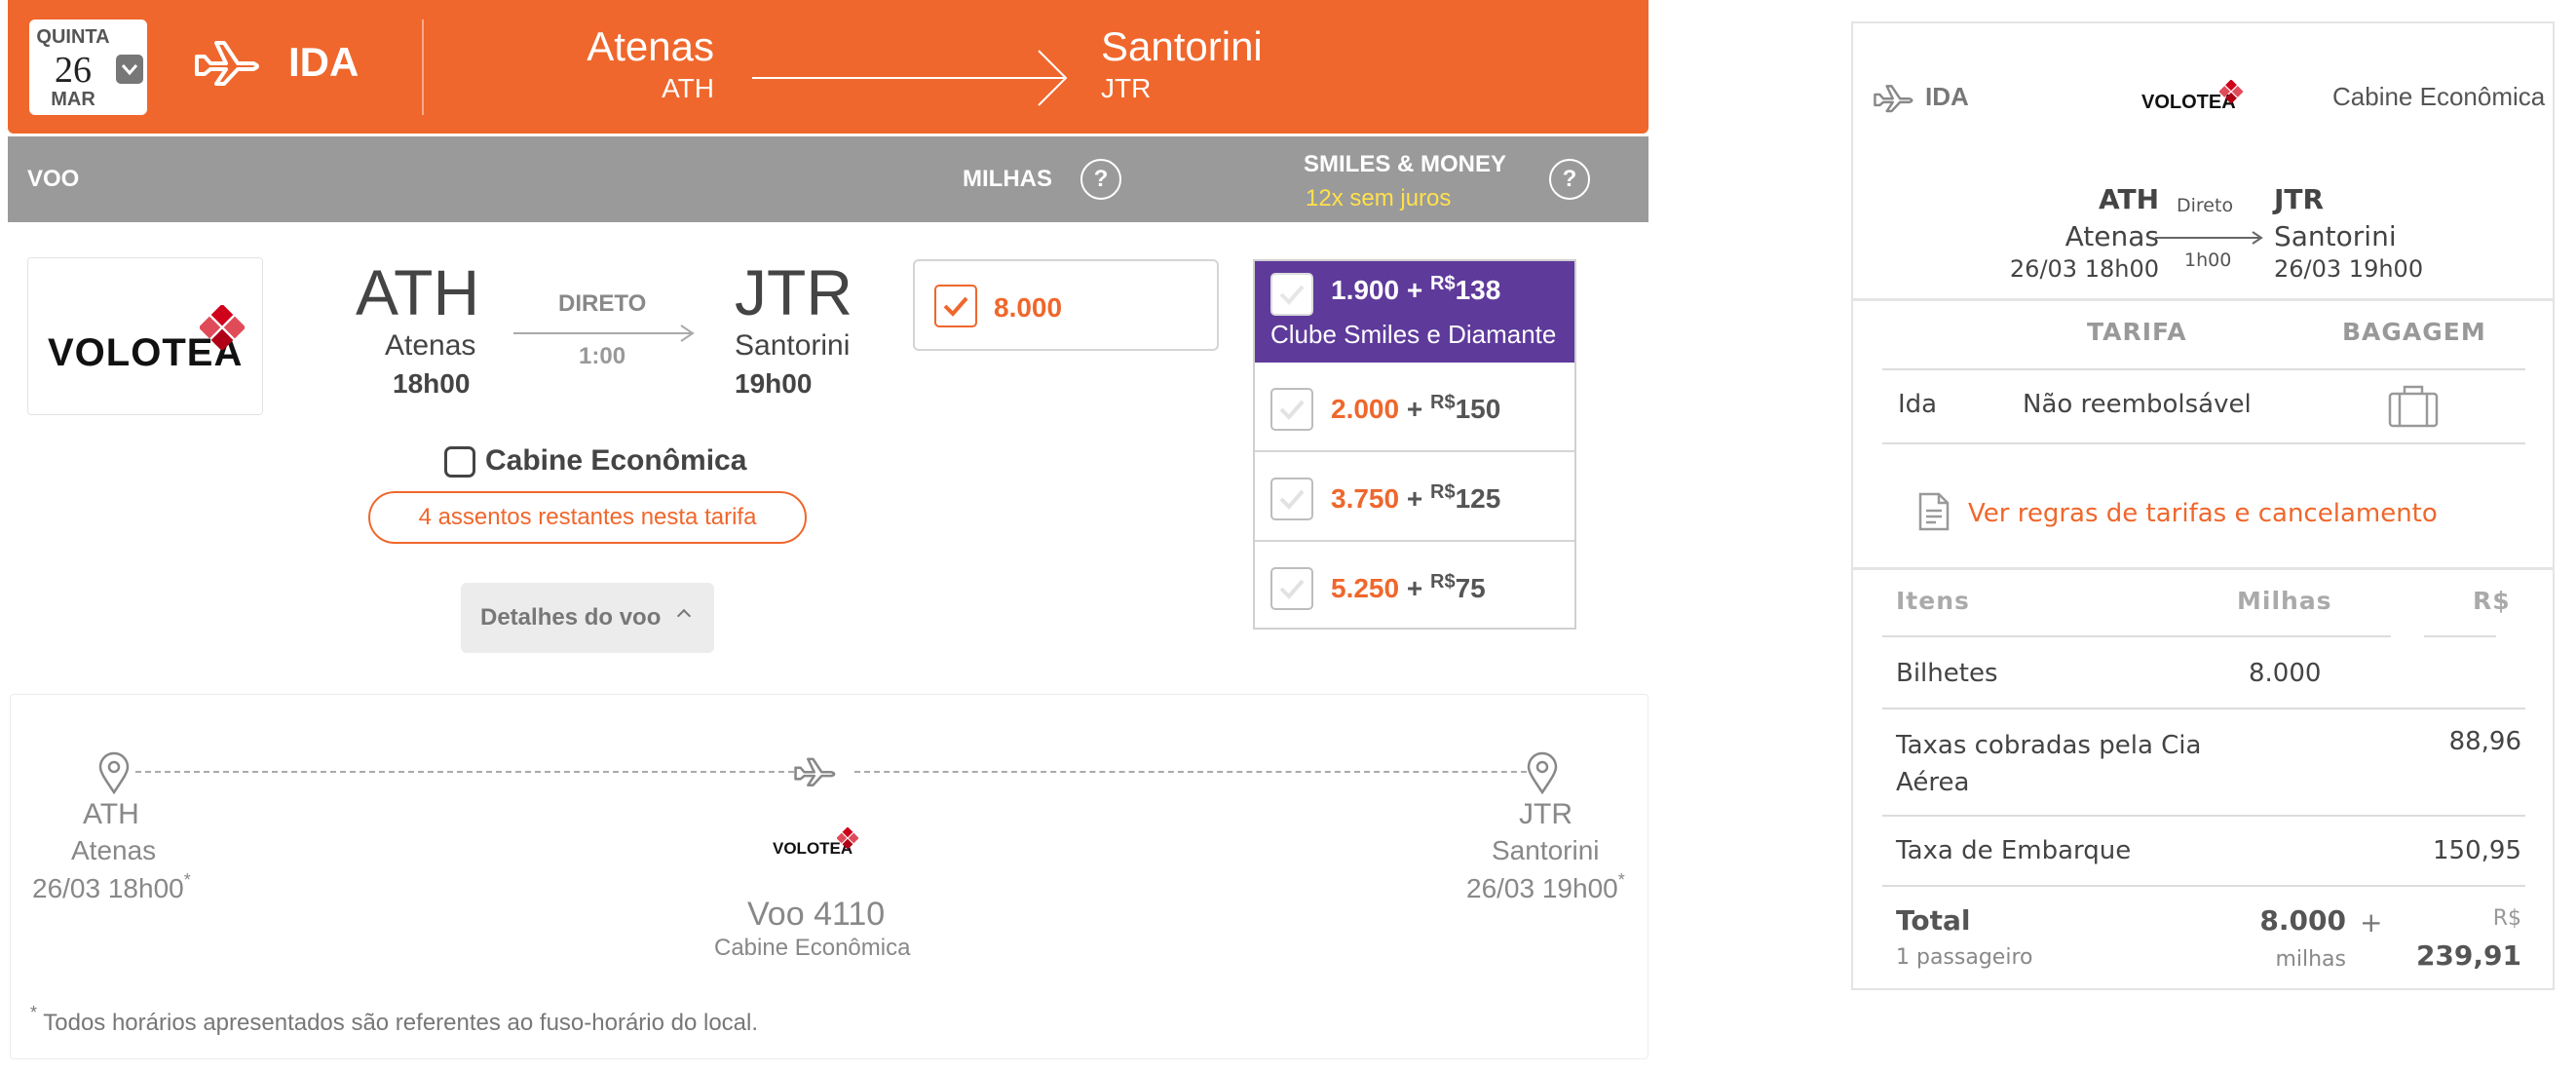 Image resolution: width=2576 pixels, height=1072 pixels. What do you see at coordinates (571, 617) in the screenshot?
I see `flight-details-label: Detalhes do voo` at bounding box center [571, 617].